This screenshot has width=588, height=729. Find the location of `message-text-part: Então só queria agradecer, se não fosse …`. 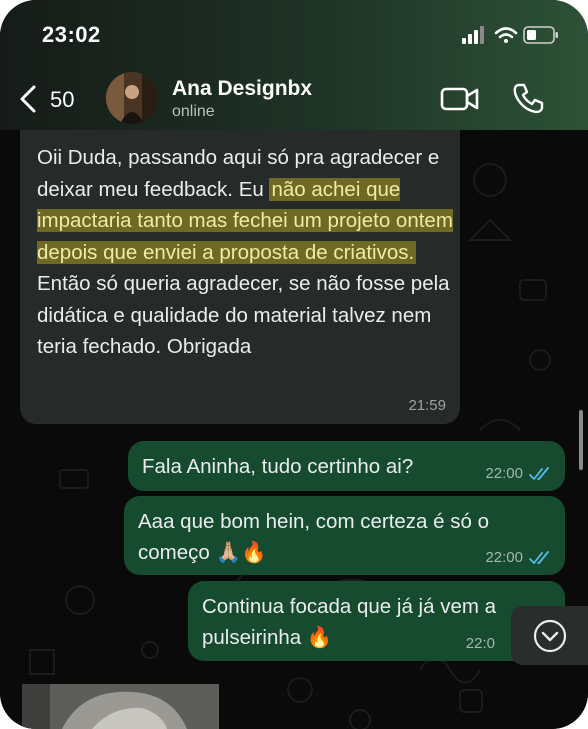

message-text-part: Então só queria agradecer, se não fosse … is located at coordinates (243, 315).